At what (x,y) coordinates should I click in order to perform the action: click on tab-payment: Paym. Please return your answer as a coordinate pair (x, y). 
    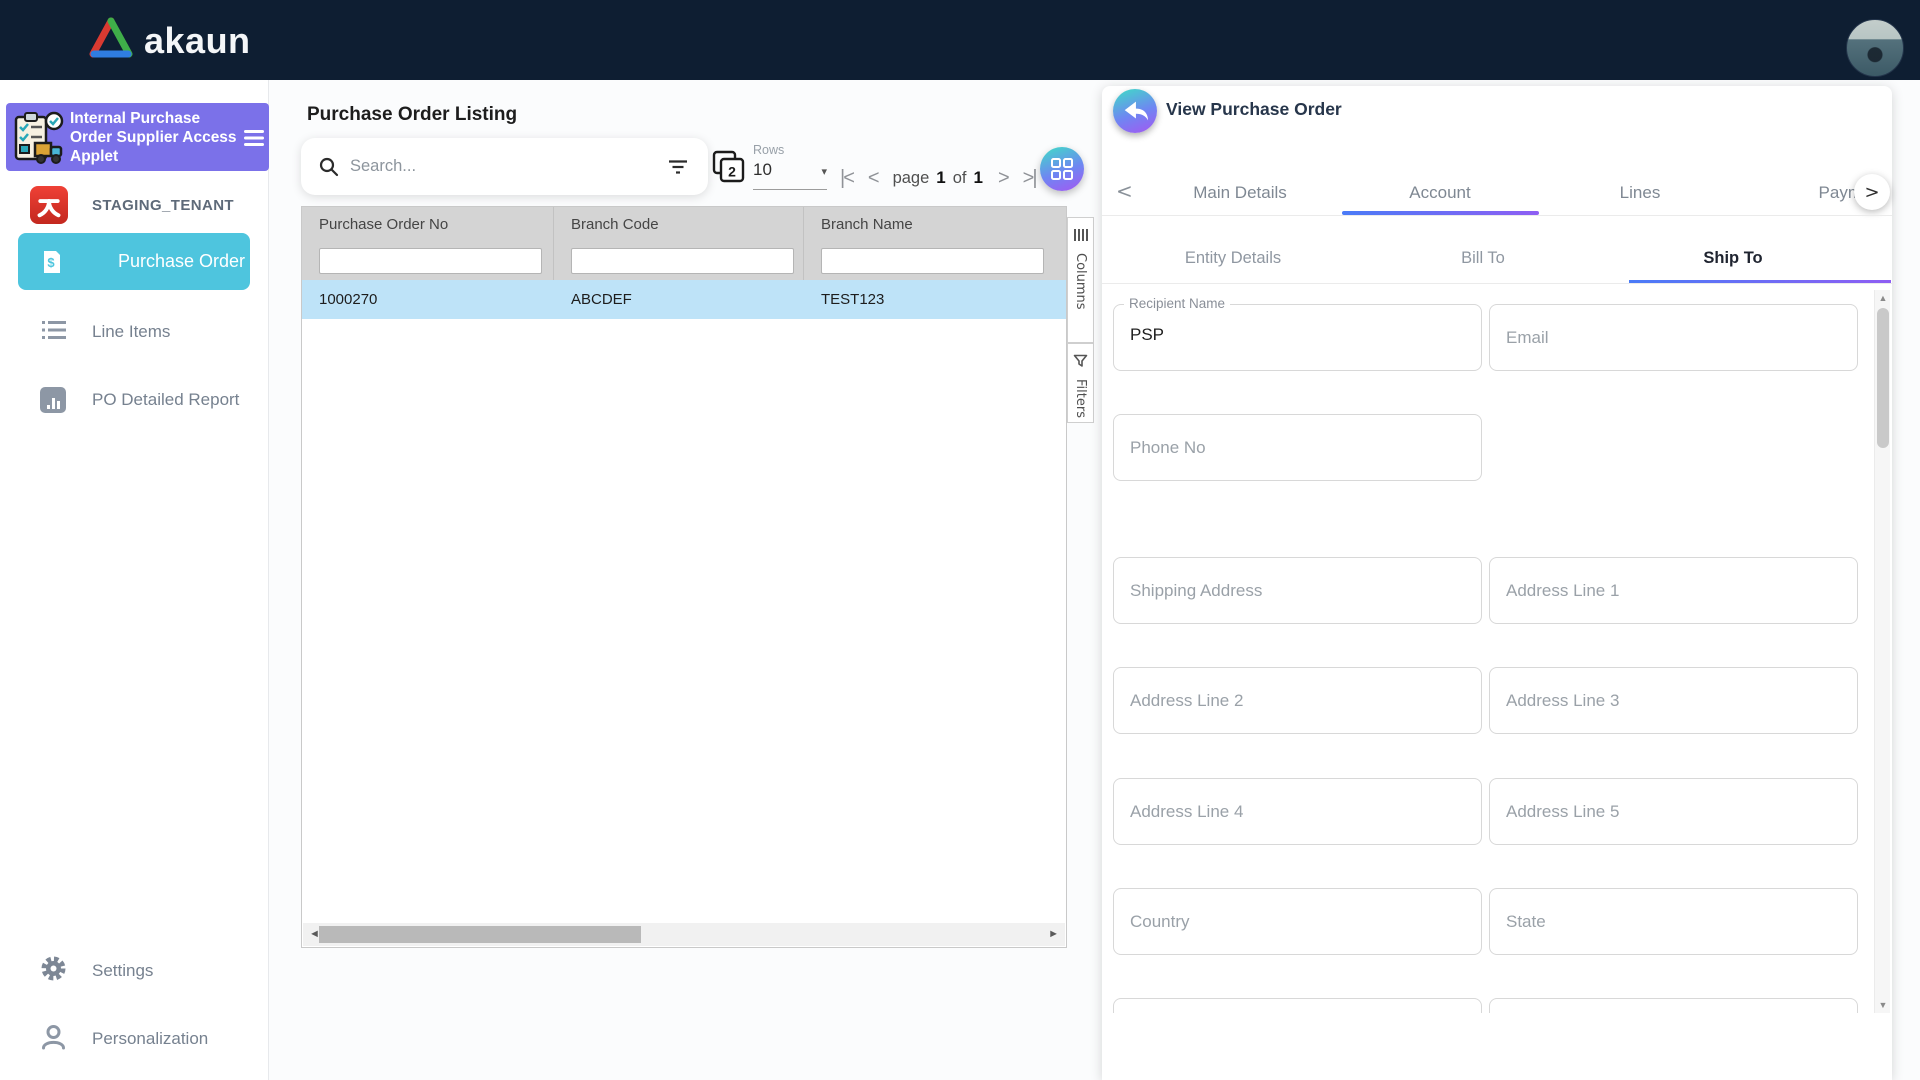
    Looking at the image, I should click on (1805, 193).